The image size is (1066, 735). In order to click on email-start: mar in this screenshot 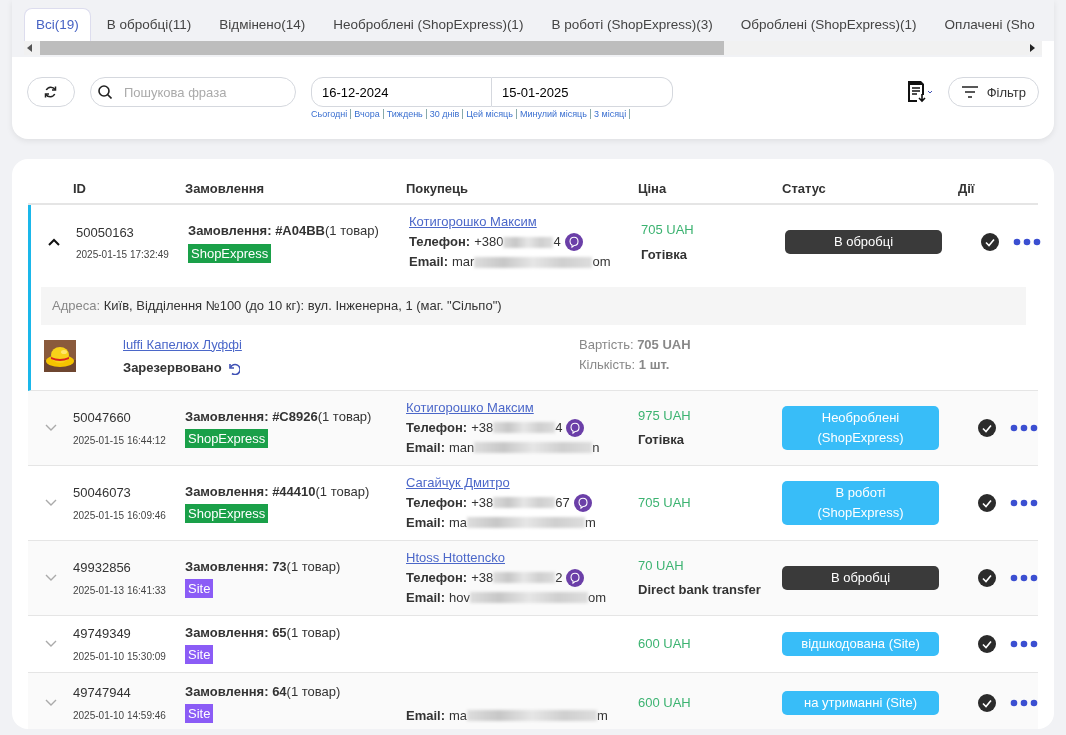, I will do `click(463, 262)`.